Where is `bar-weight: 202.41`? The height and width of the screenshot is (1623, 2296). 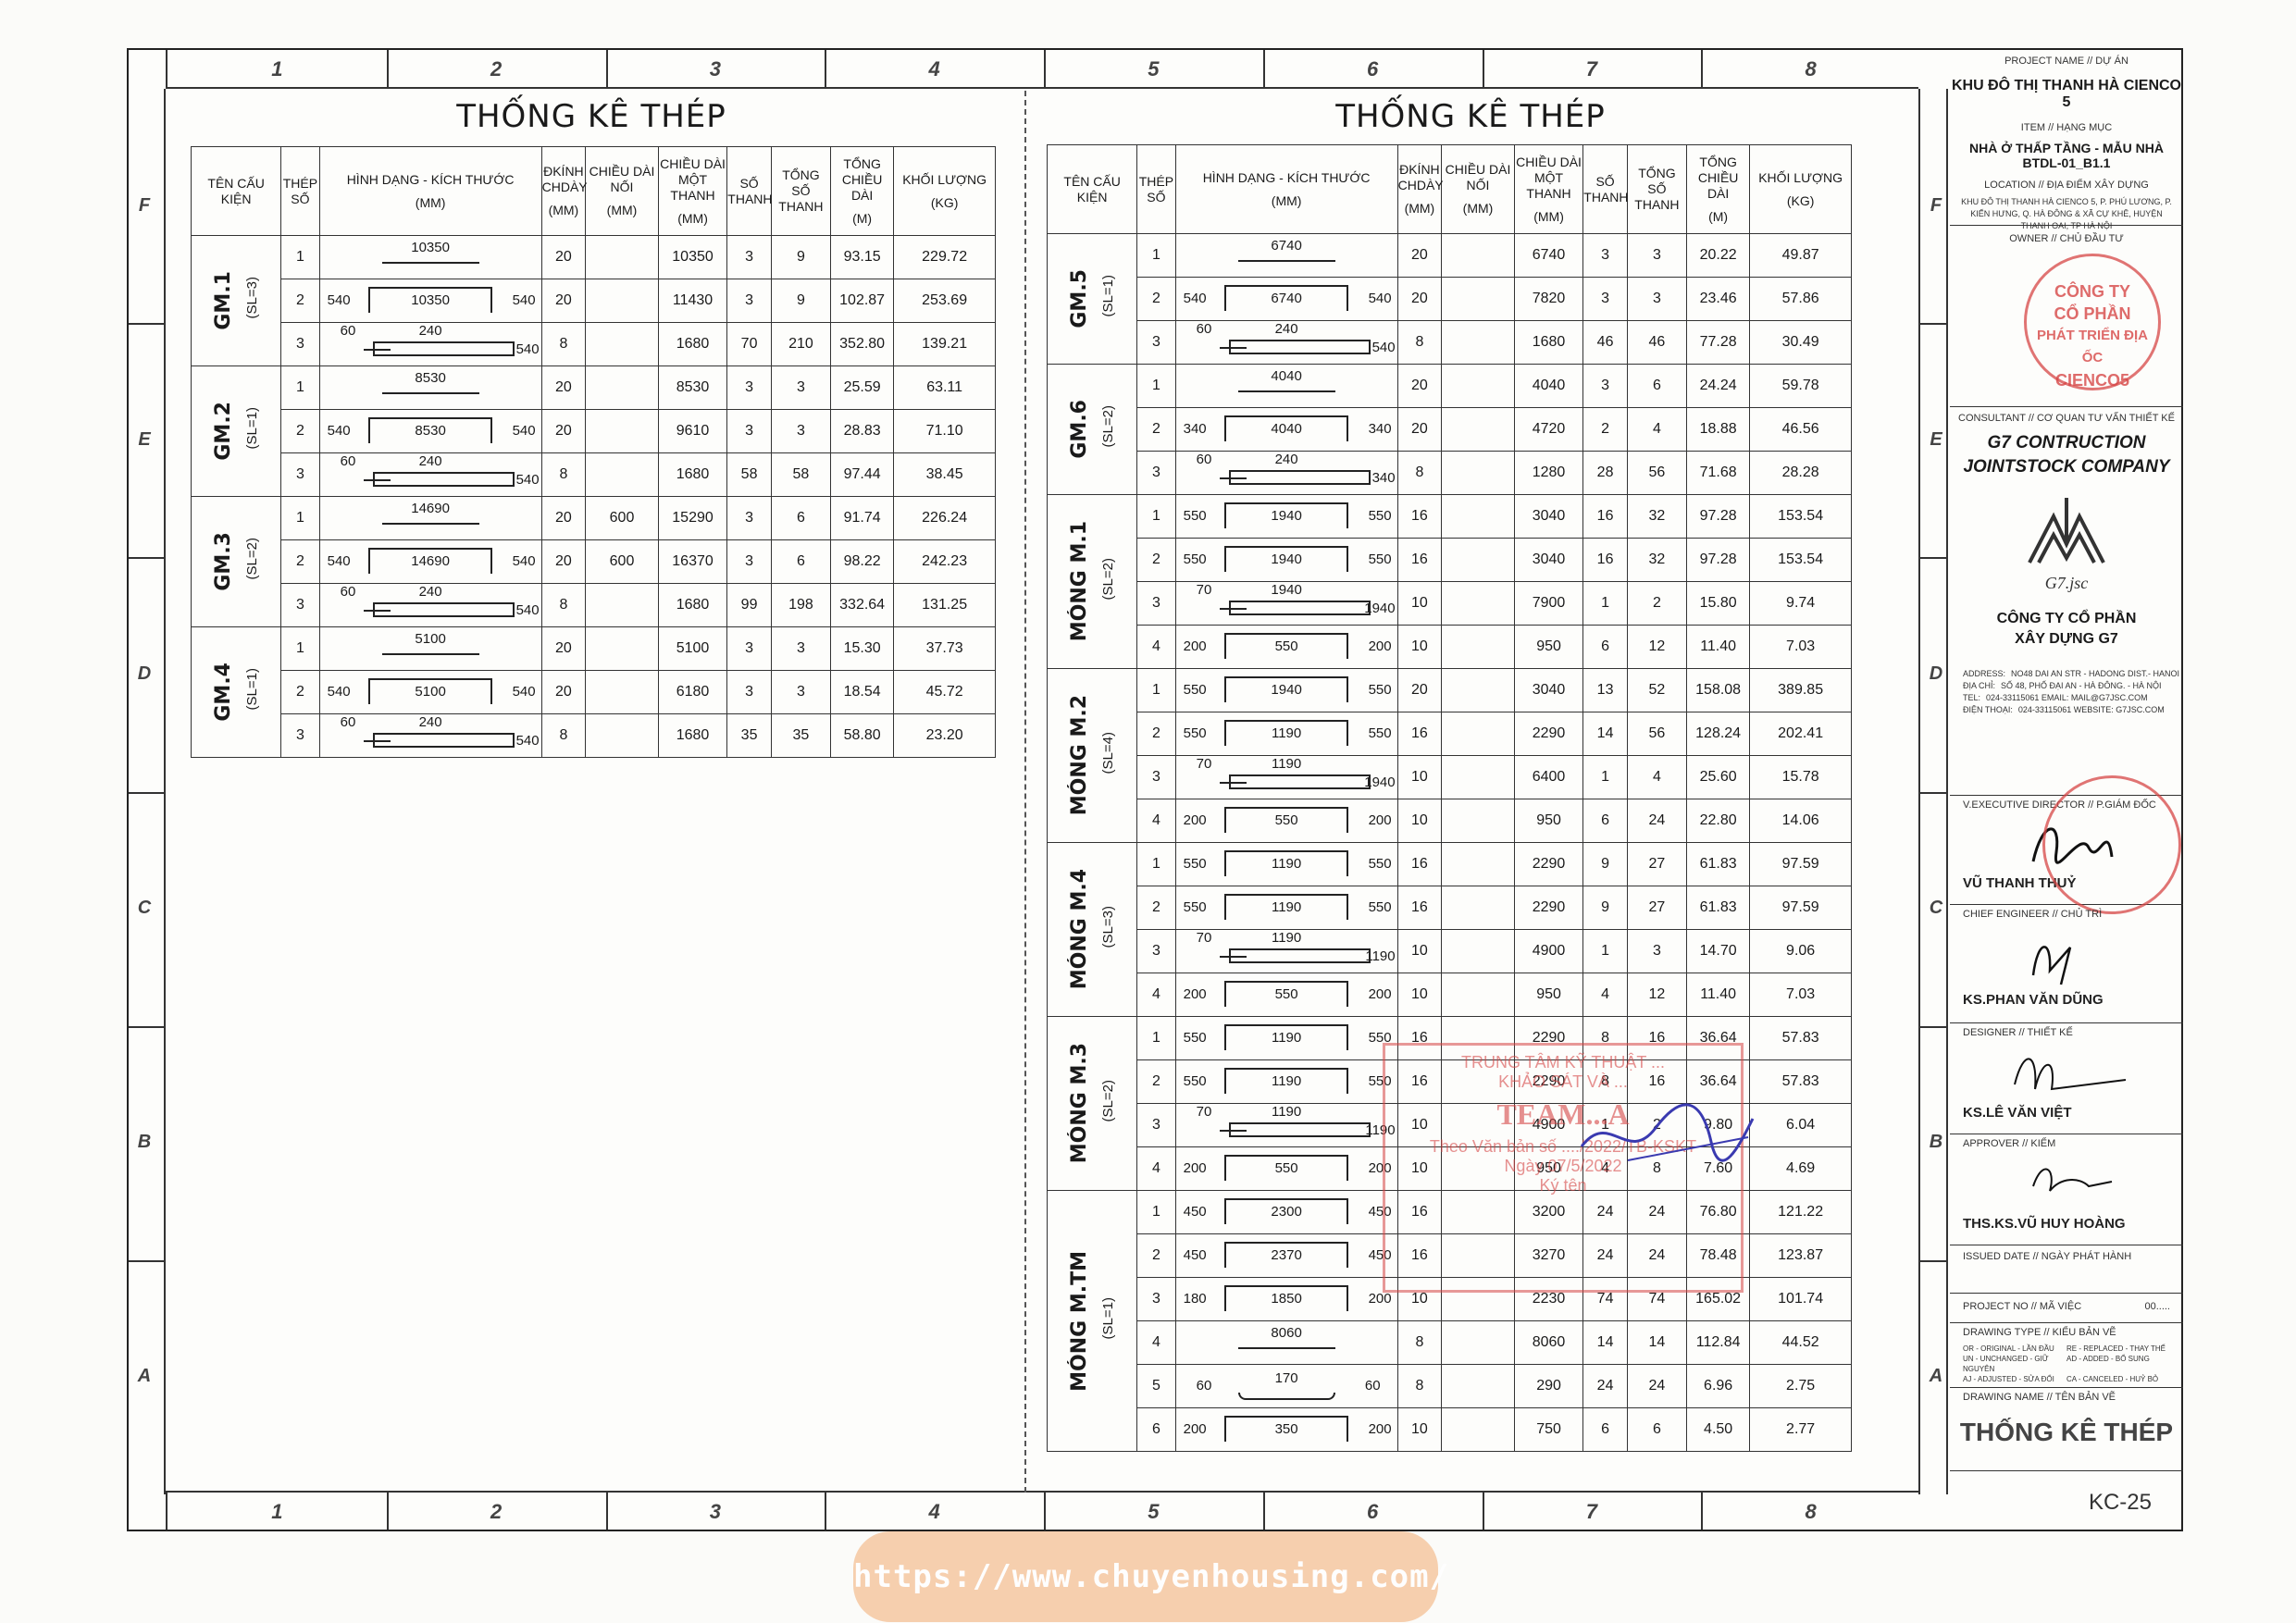
bar-weight: 202.41 is located at coordinates (1801, 734).